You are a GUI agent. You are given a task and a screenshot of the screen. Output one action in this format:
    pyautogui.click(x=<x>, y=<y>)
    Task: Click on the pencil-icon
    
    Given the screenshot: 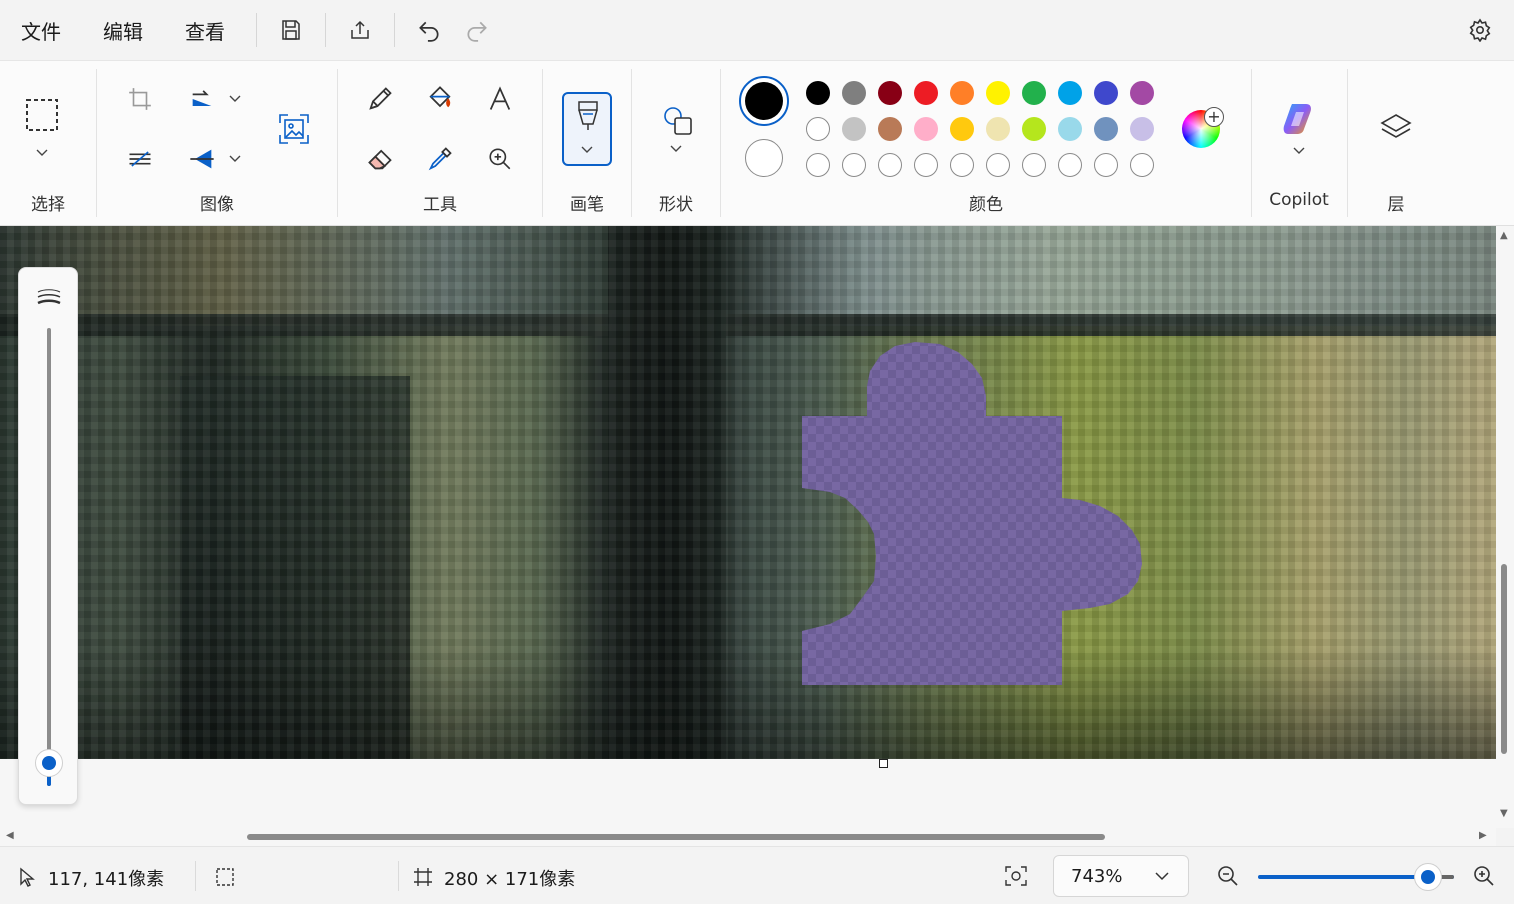 What is the action you would take?
    pyautogui.click(x=380, y=99)
    